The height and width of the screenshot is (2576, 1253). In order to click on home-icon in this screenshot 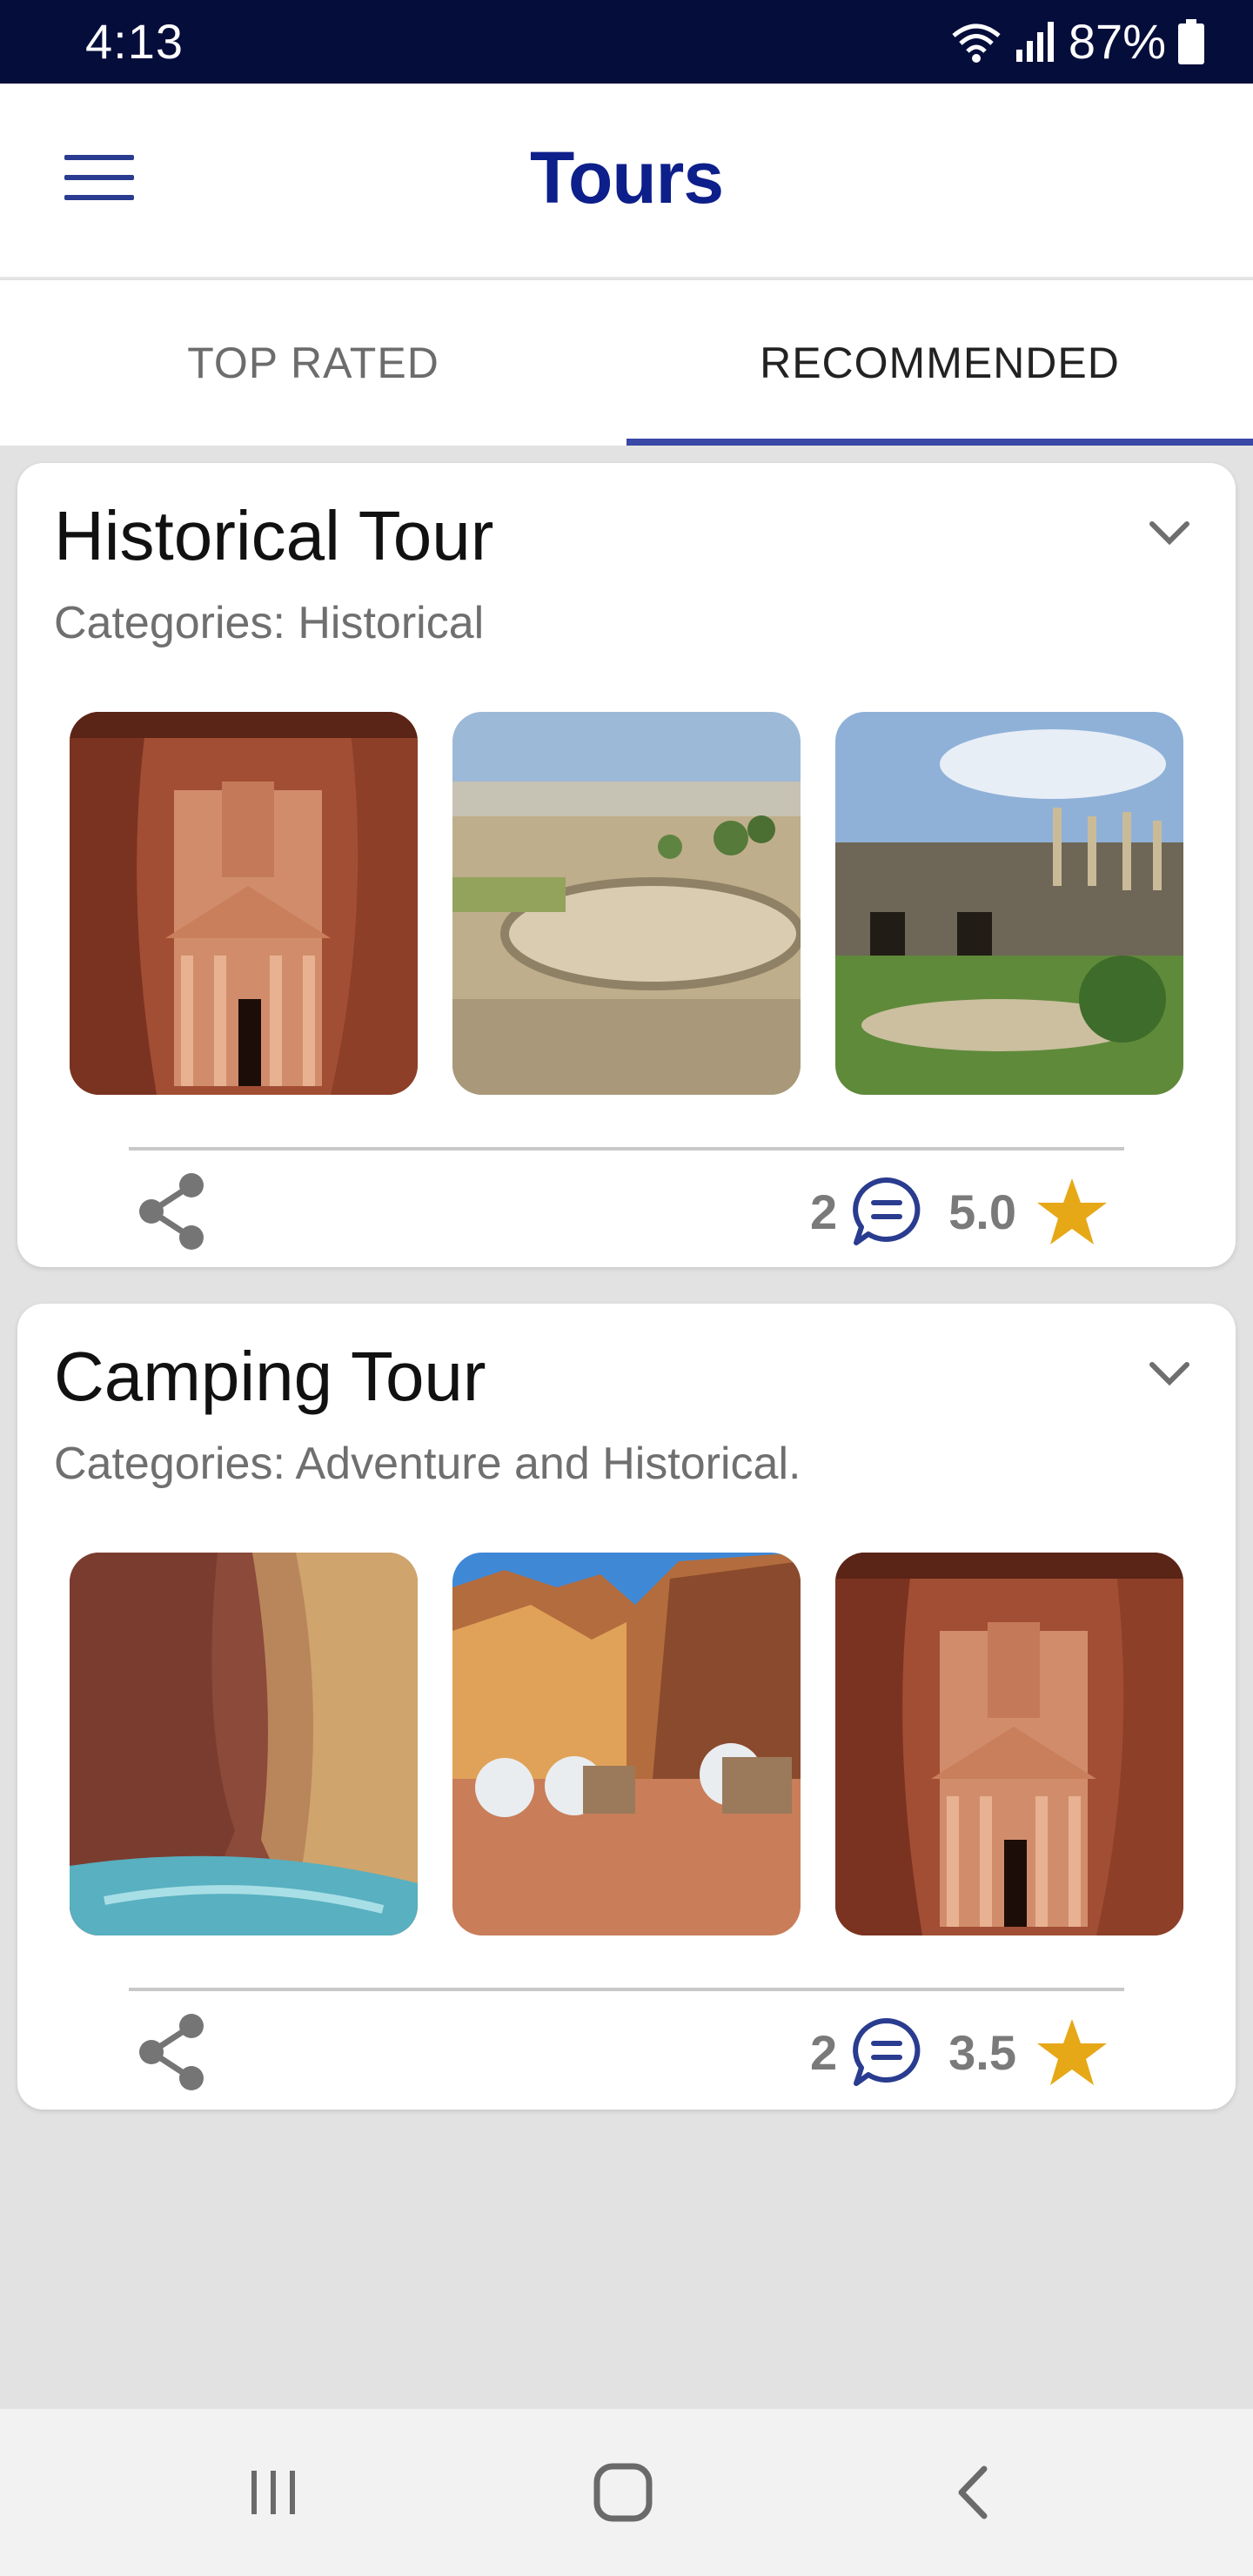, I will do `click(623, 2492)`.